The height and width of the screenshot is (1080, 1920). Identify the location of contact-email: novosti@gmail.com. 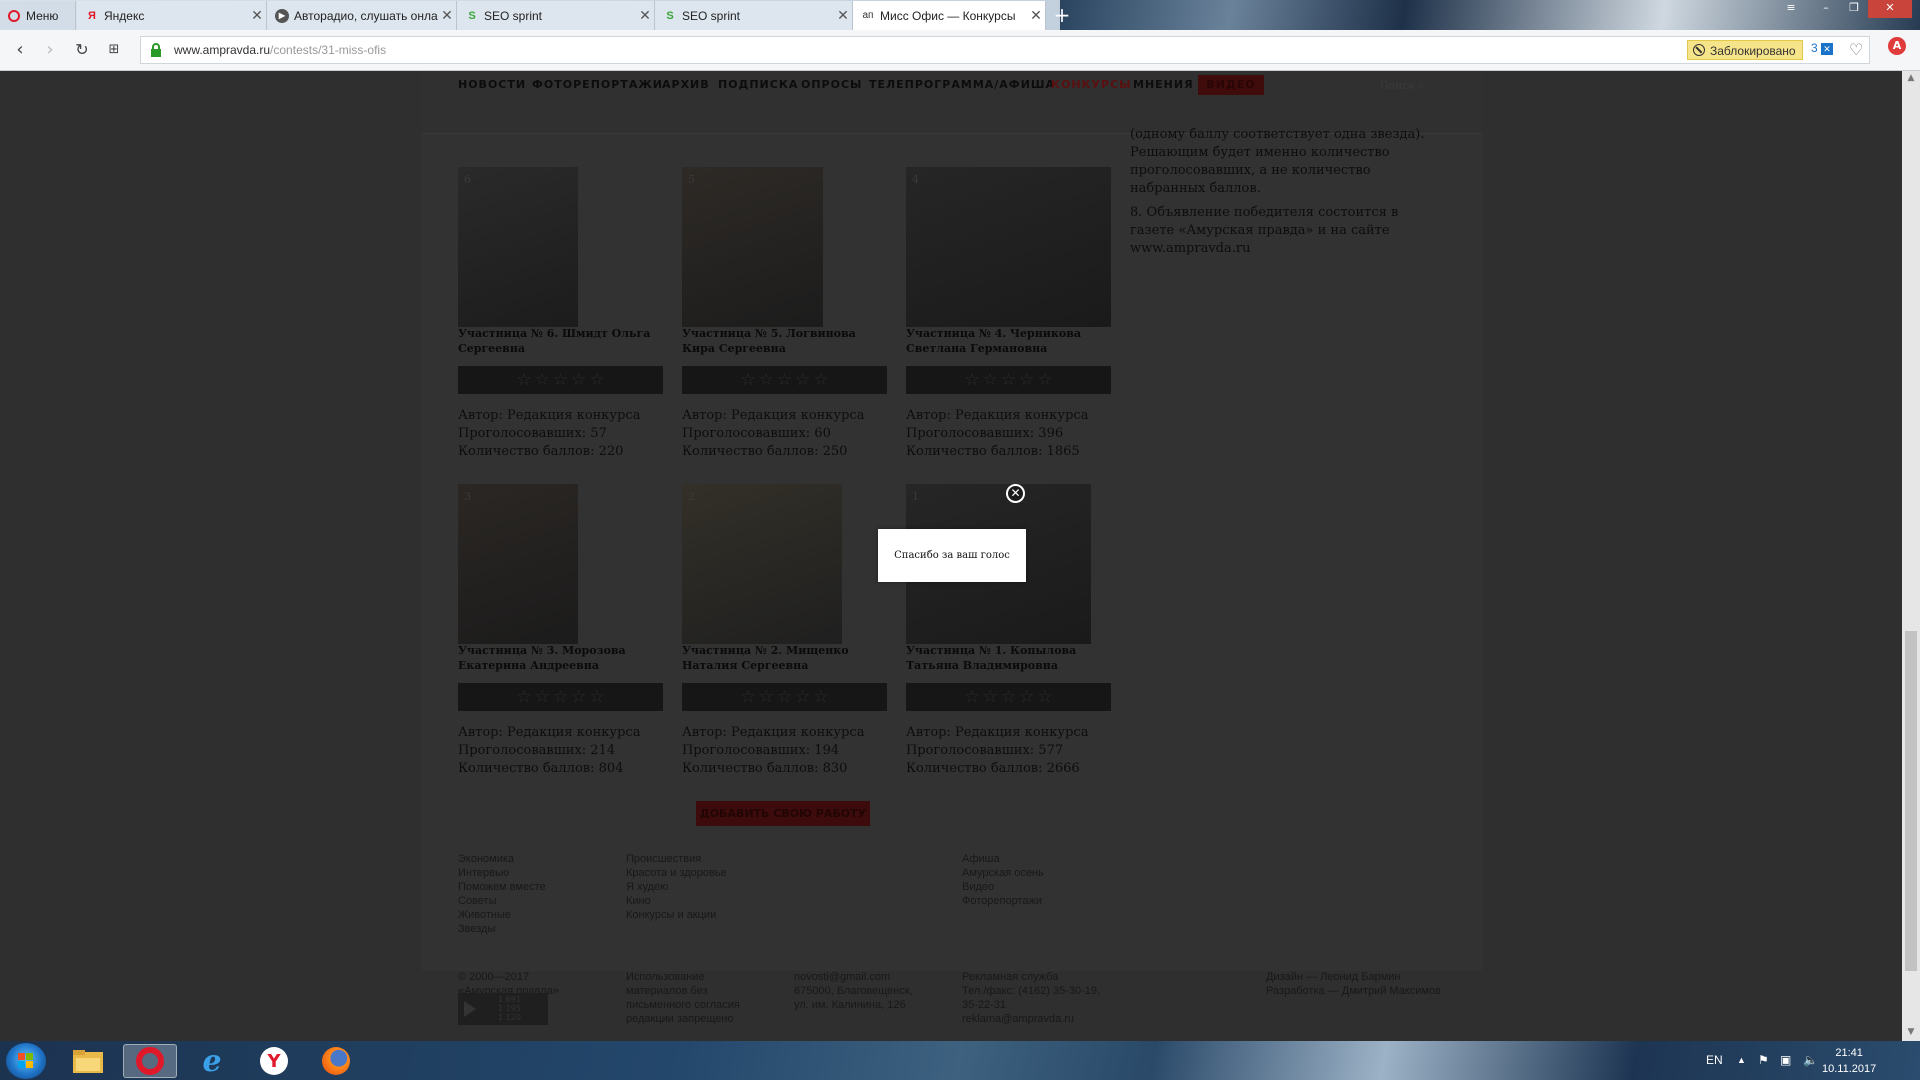
(853, 977).